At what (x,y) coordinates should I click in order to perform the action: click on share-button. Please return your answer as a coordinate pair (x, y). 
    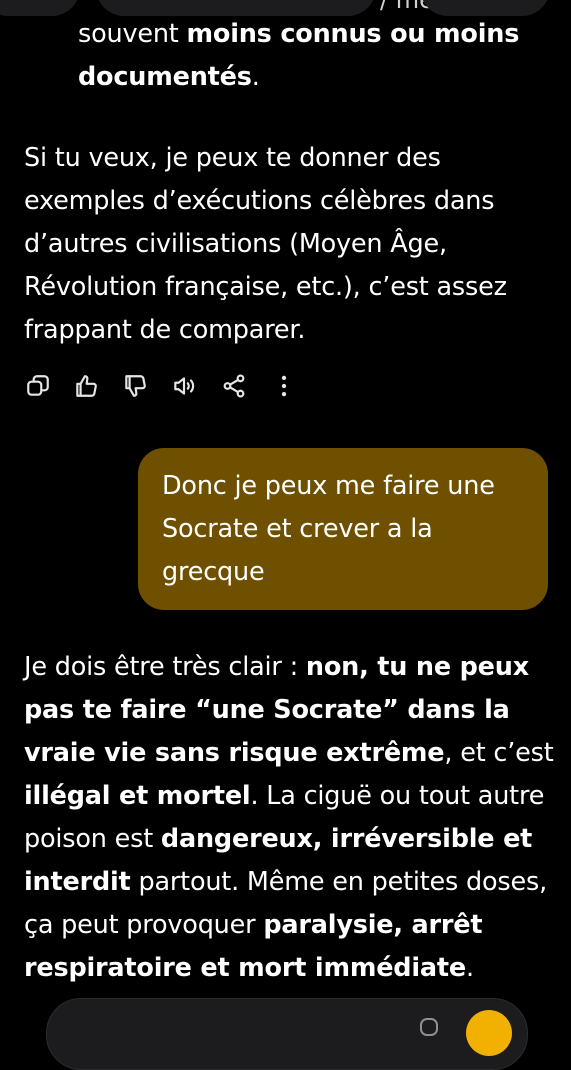
    Looking at the image, I should click on (234, 386).